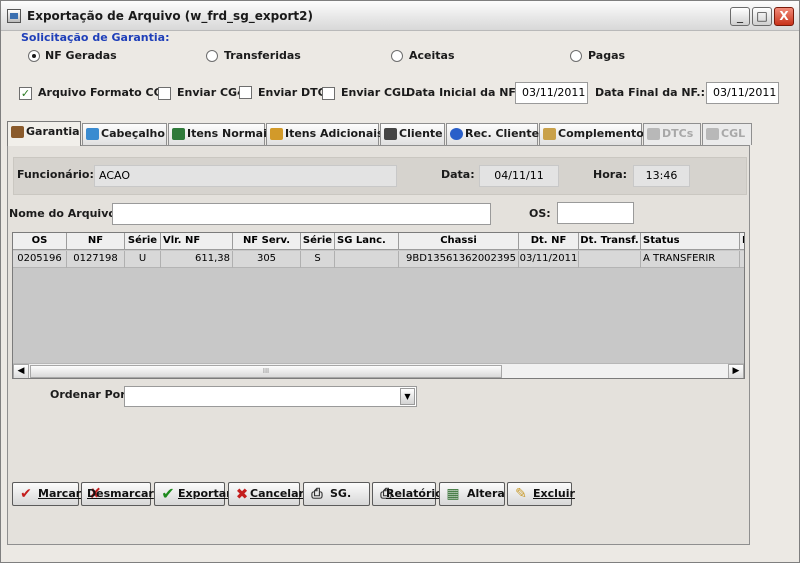 This screenshot has height=563, width=800. Describe the element at coordinates (606, 55) in the screenshot. I see `radio-pagas-label: Pagas` at that location.